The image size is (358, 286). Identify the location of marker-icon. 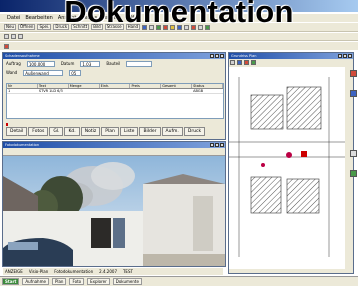
(246, 62).